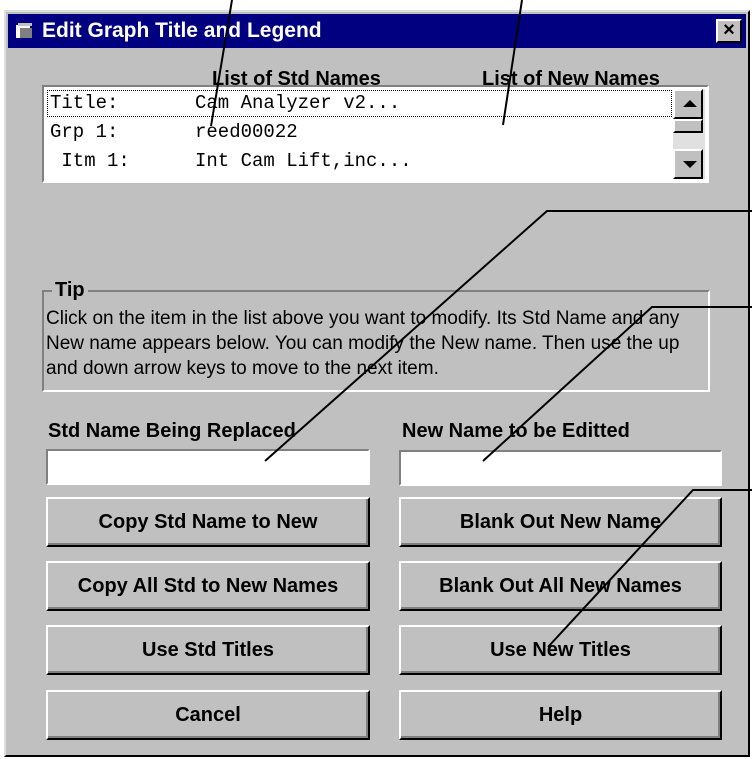 This screenshot has height=759, width=752. I want to click on callout-line-new-field, so click(617, 384).